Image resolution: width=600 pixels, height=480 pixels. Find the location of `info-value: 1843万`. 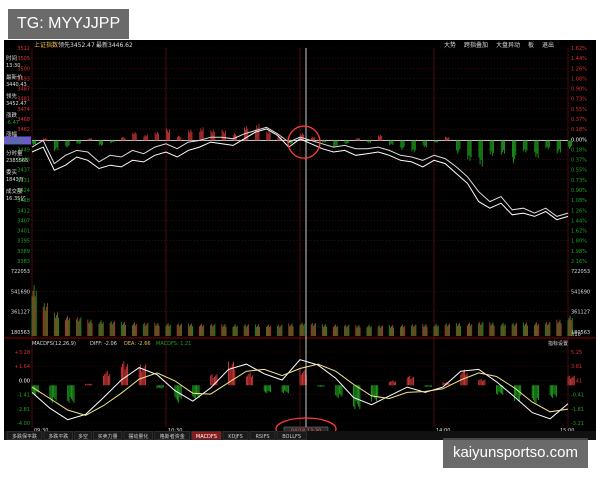

info-value: 1843万 is located at coordinates (15, 180).